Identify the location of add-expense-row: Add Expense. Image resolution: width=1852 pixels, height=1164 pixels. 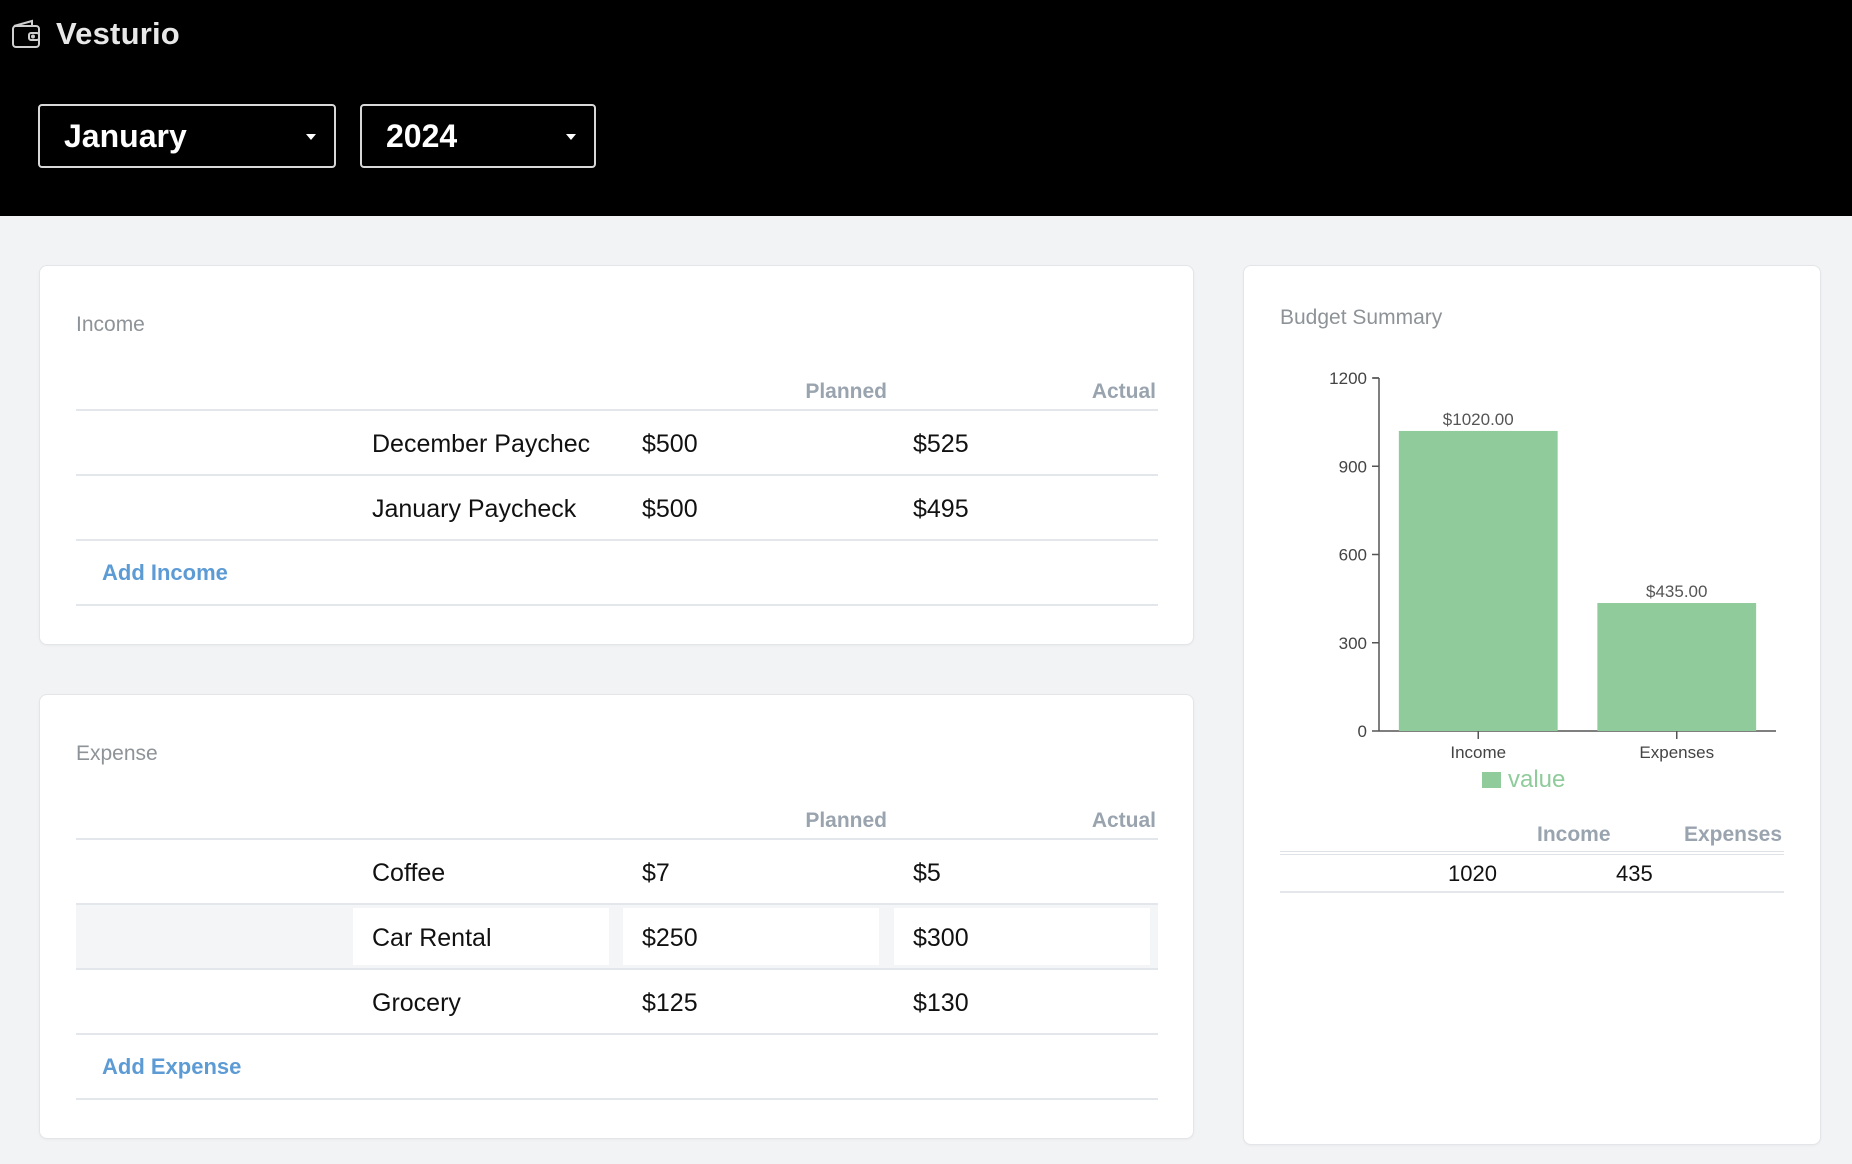
(617, 1067).